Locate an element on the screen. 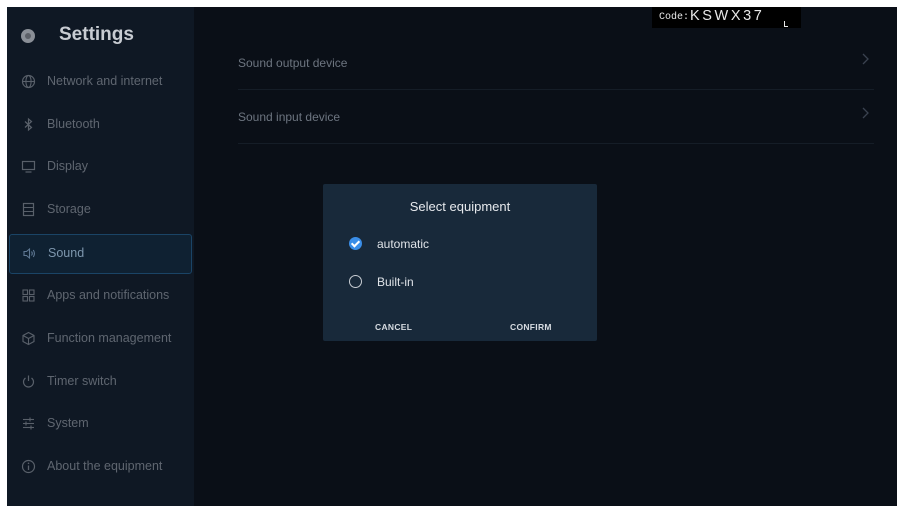 This screenshot has width=904, height=513. bluetooth-icon is located at coordinates (28, 124).